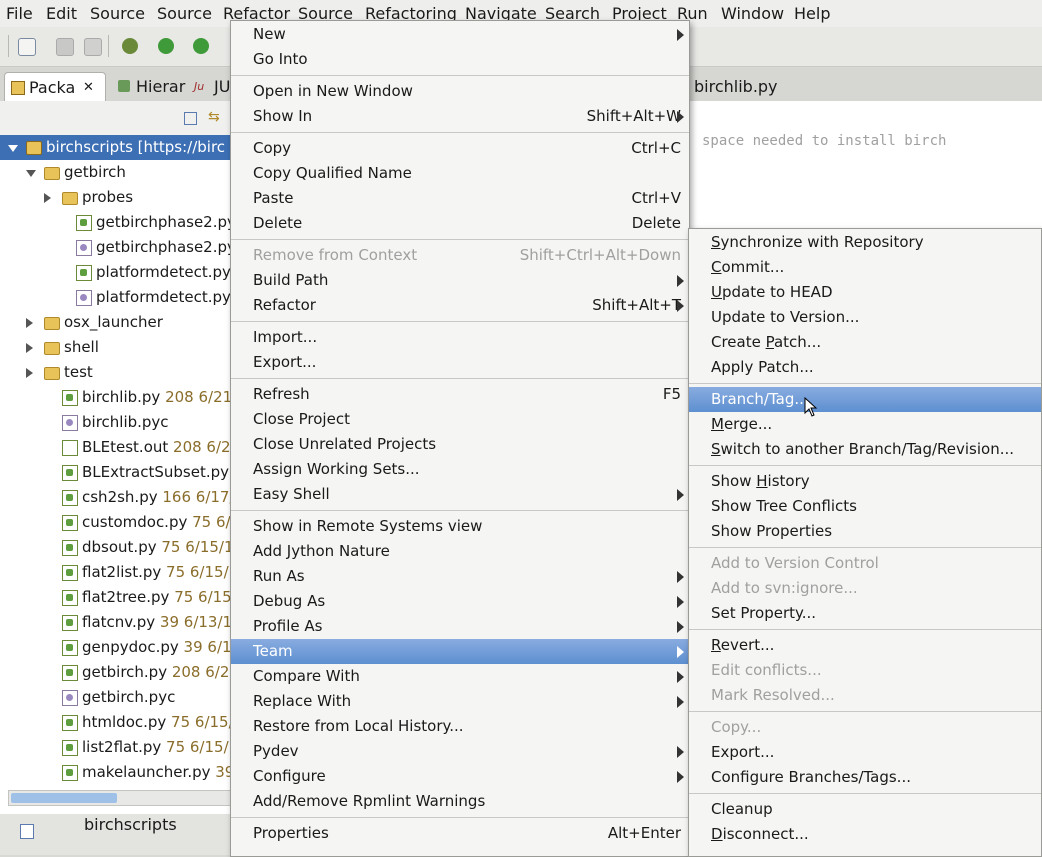 The width and height of the screenshot is (1042, 857). I want to click on tree-item: flat2list.py 75 6/15/1, so click(116, 572).